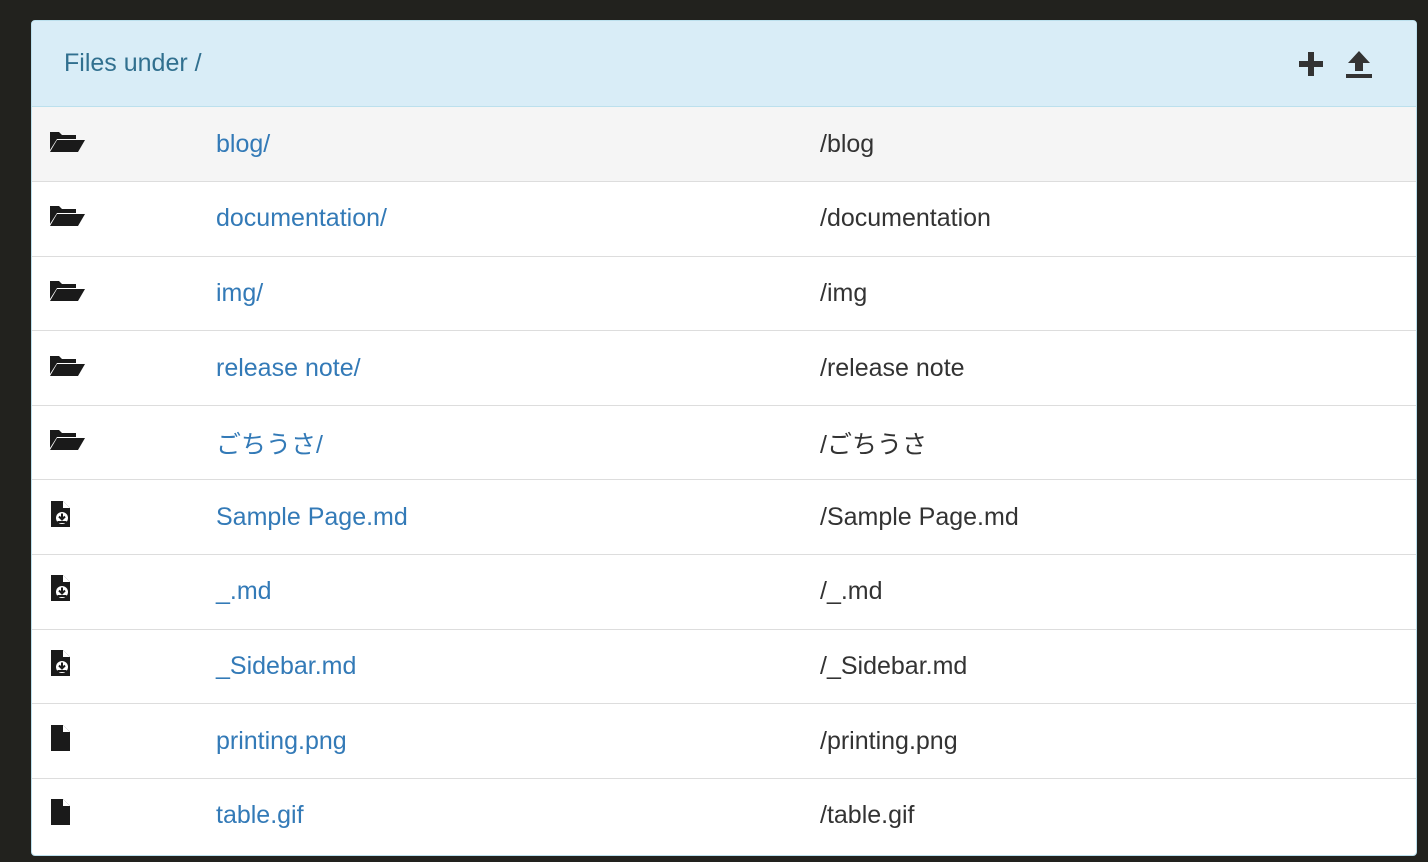 Image resolution: width=1428 pixels, height=862 pixels. I want to click on file-path: /table.gif, so click(867, 815).